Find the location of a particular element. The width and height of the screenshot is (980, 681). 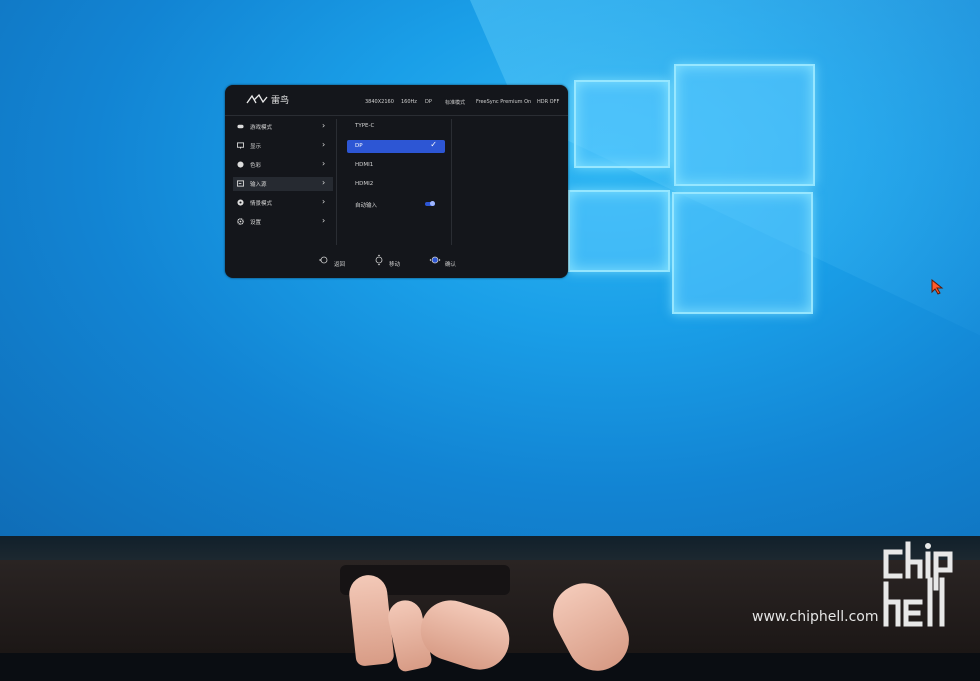

joystick-updown-icon is located at coordinates (379, 260).